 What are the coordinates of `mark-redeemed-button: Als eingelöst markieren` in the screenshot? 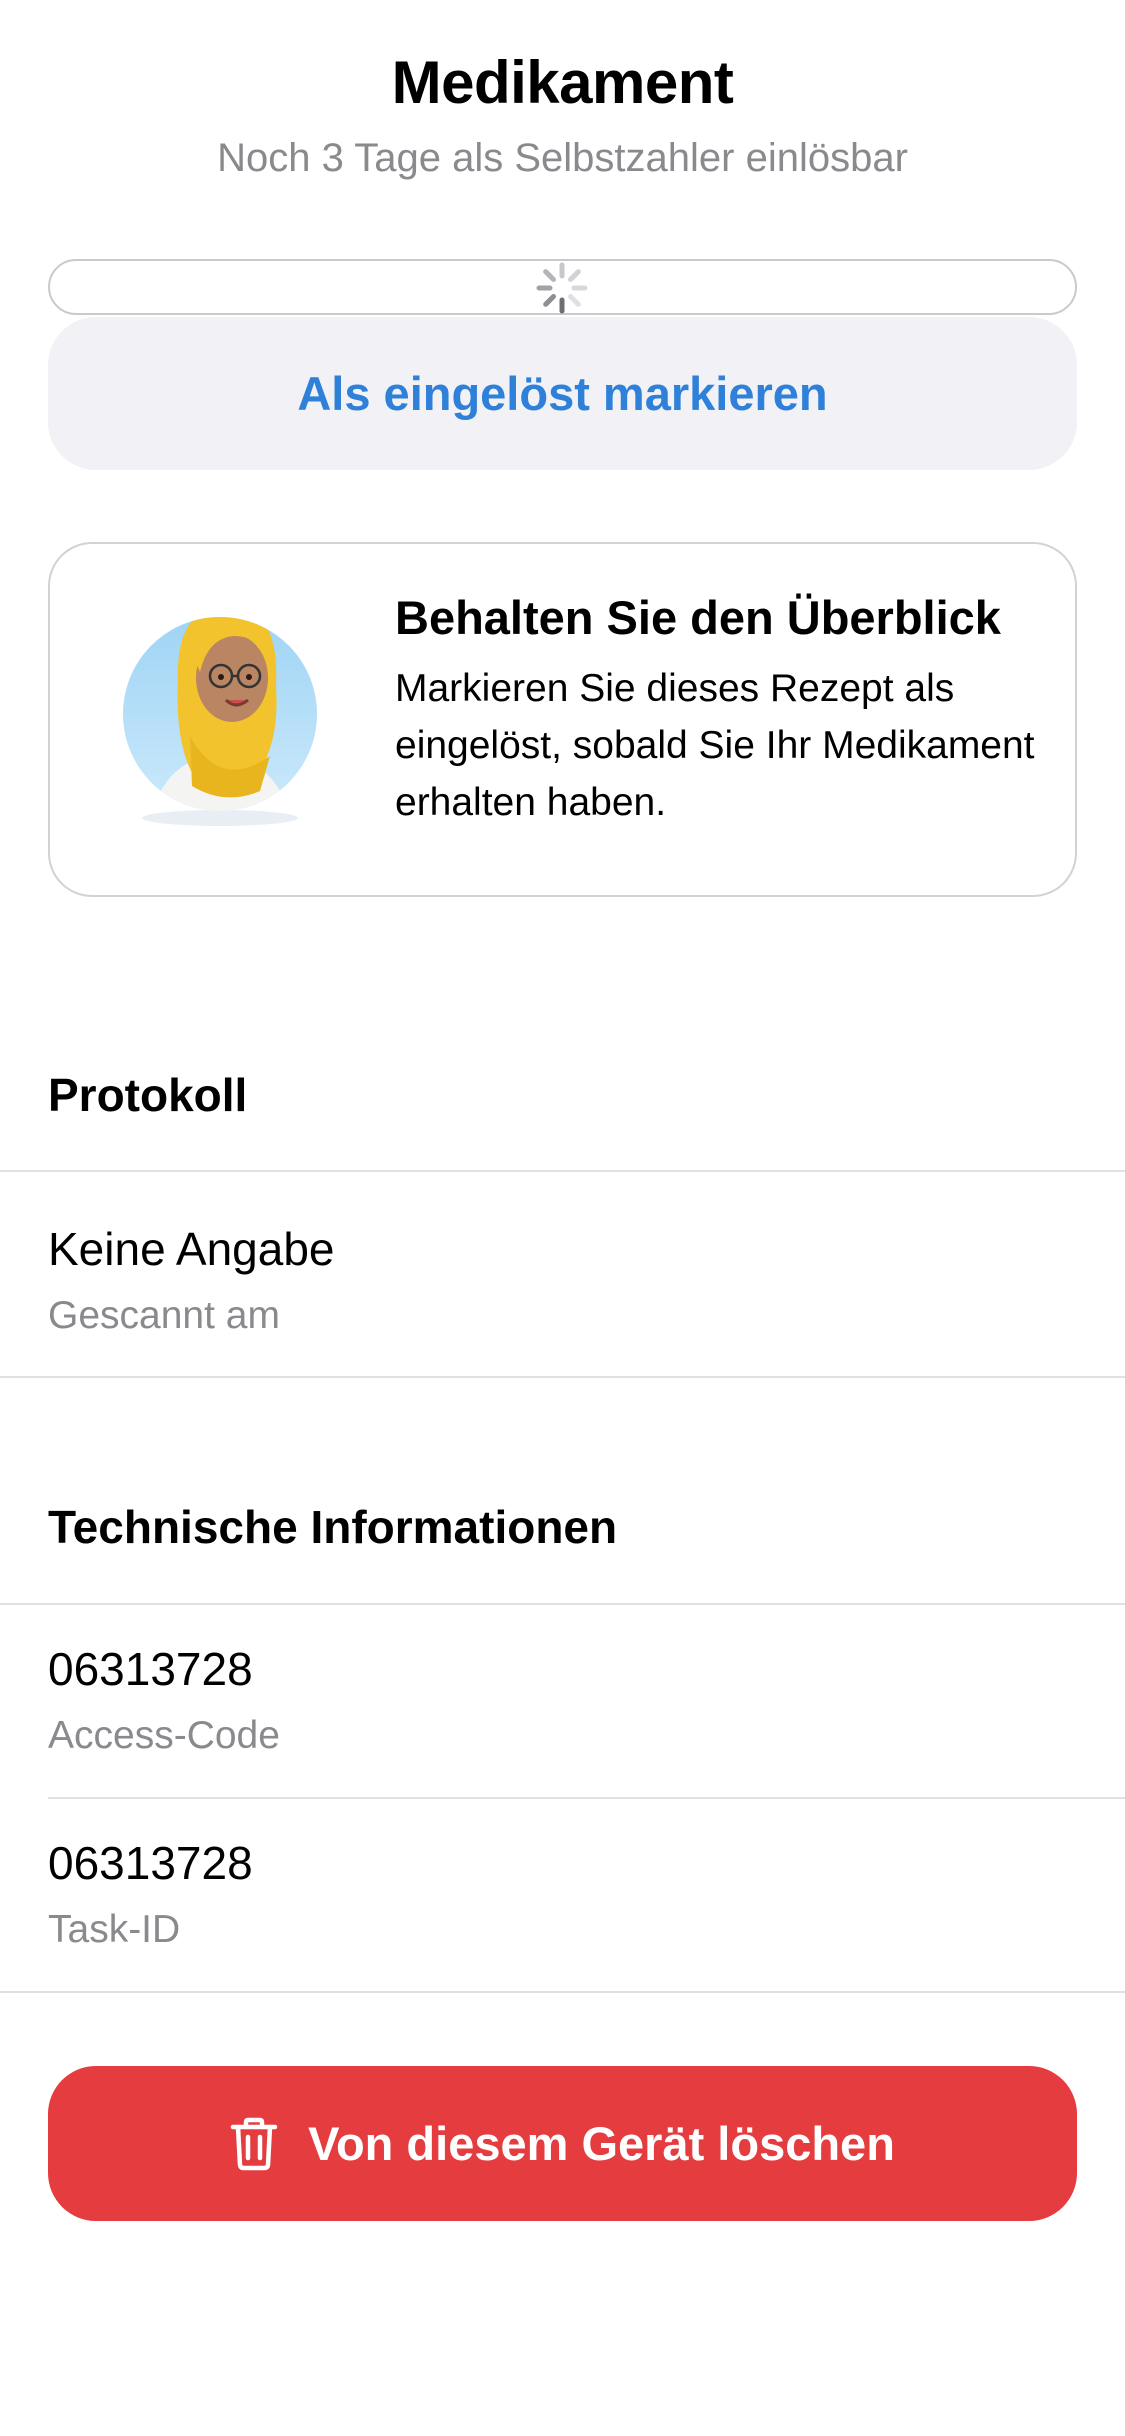 It's located at (562, 393).